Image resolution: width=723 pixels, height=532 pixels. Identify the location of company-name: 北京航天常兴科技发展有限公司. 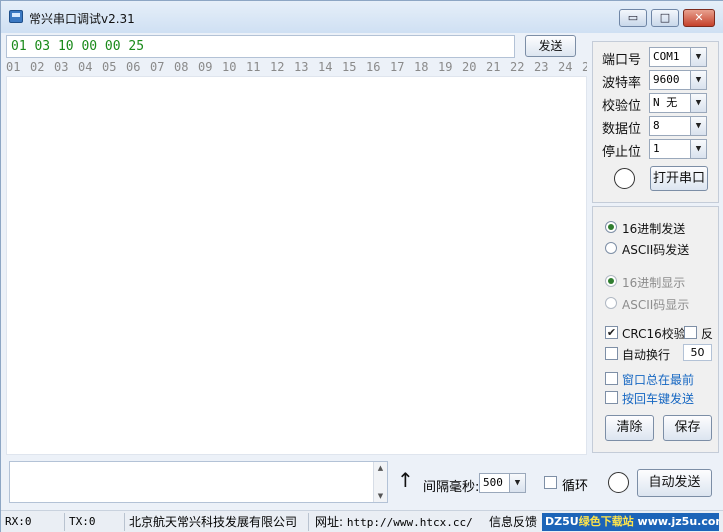
(219, 522).